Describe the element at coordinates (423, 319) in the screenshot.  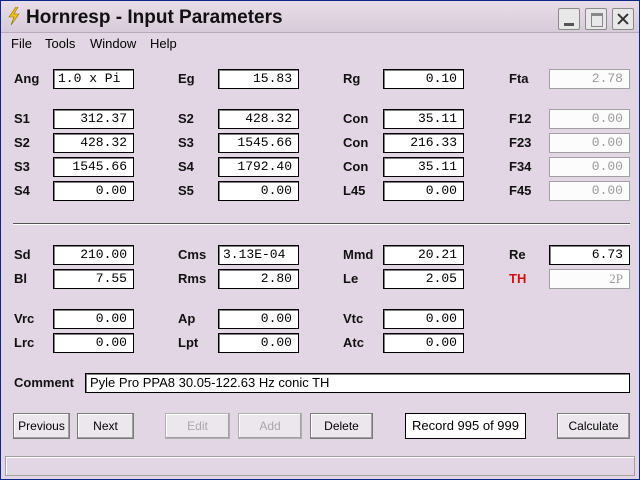
I see `vtc-field: 0.00` at that location.